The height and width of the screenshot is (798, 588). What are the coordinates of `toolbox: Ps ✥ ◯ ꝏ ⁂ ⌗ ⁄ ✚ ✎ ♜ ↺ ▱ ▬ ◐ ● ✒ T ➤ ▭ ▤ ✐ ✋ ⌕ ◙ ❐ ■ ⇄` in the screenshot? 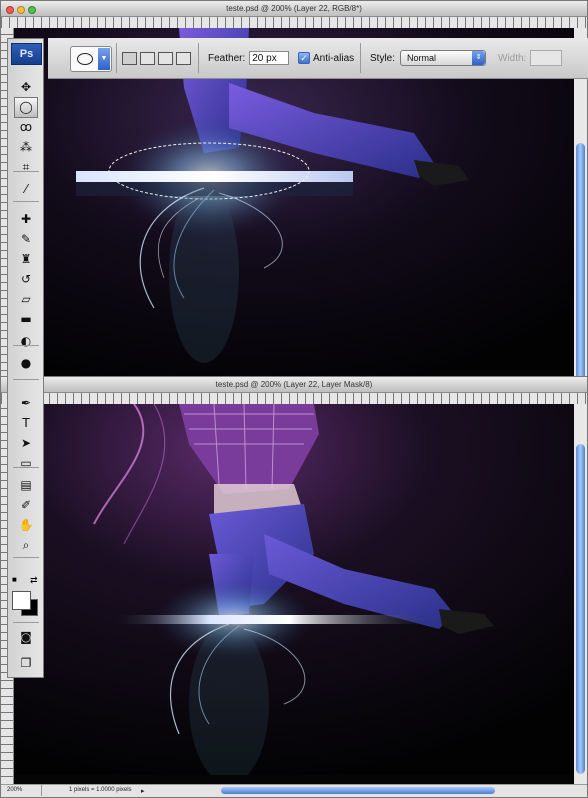 It's located at (25, 358).